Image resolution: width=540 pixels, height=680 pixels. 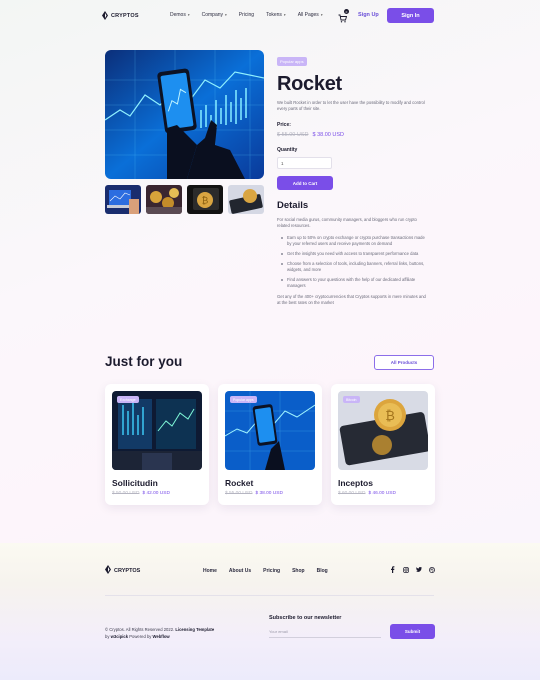 What do you see at coordinates (305, 183) in the screenshot?
I see `add-to-cart-button: Add to Cart` at bounding box center [305, 183].